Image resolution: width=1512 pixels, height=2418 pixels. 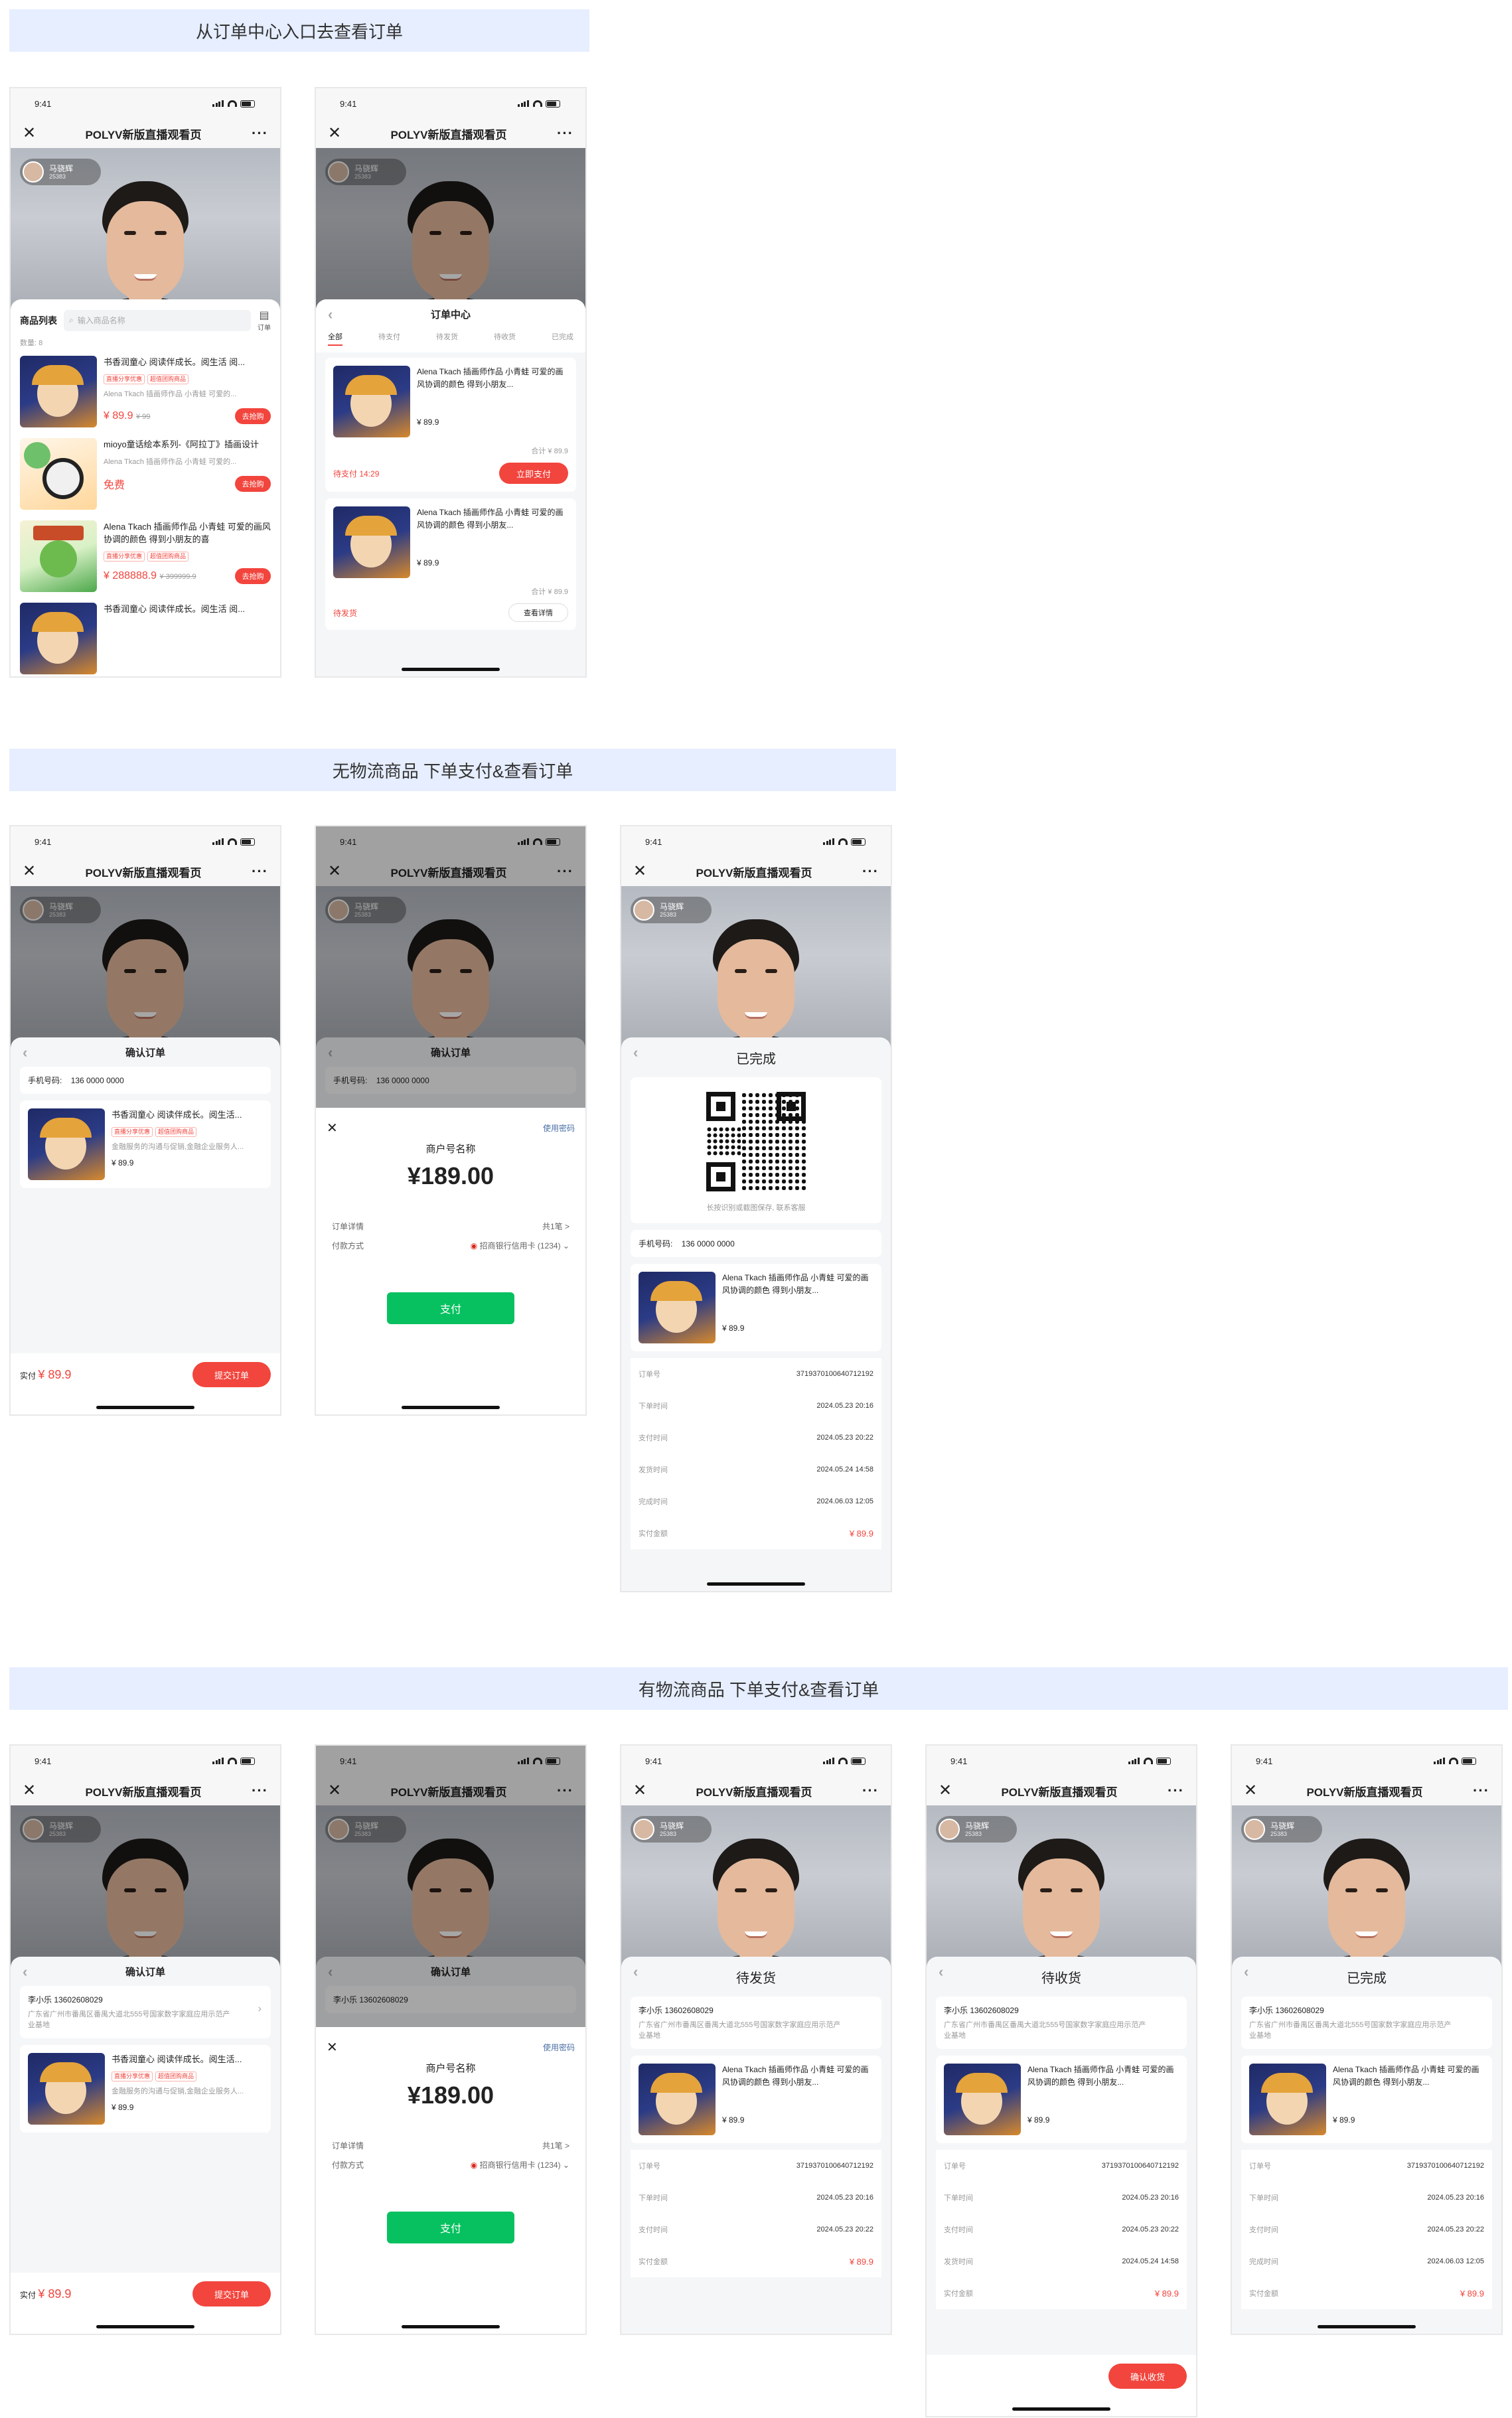 I want to click on confirm-receipt-button: 确认收货, so click(x=1147, y=2377).